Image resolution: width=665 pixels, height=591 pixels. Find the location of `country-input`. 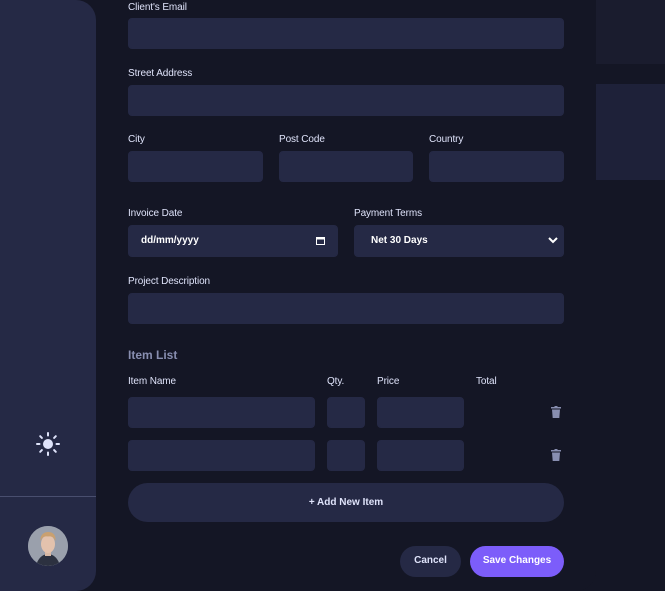

country-input is located at coordinates (496, 166).